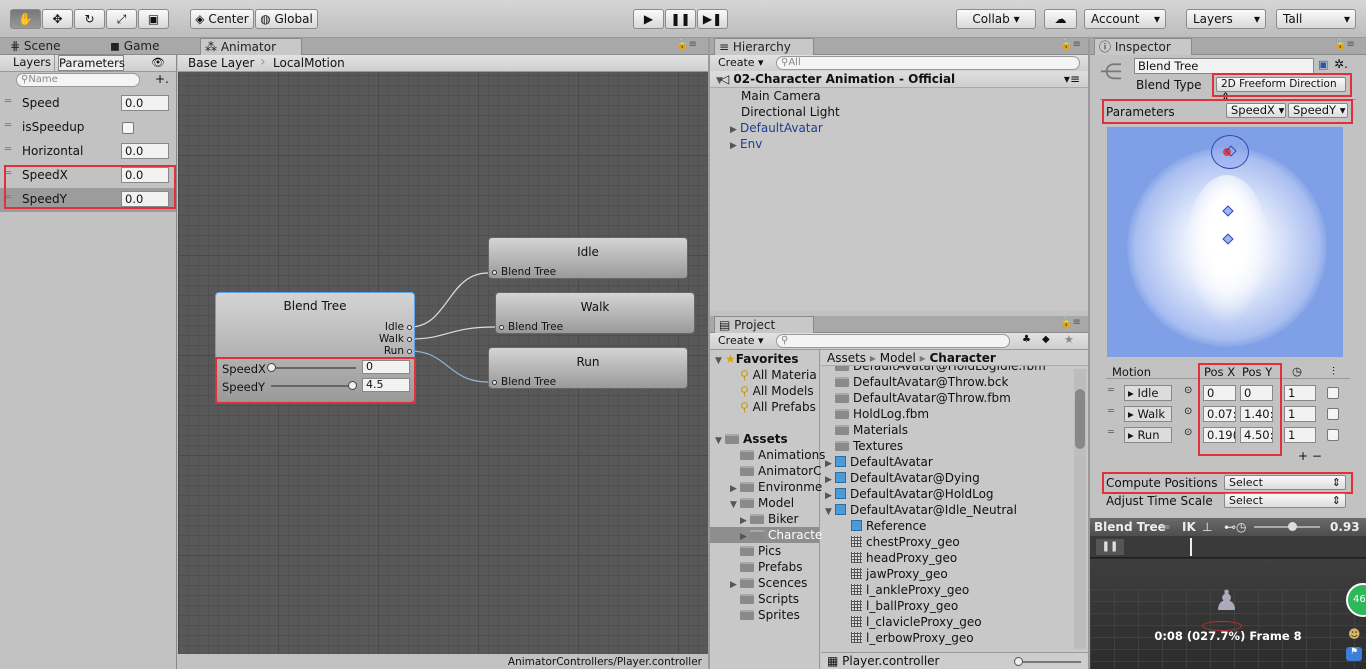 The height and width of the screenshot is (669, 1366). Describe the element at coordinates (78, 80) in the screenshot. I see `parameter-search: ⚲Name` at that location.